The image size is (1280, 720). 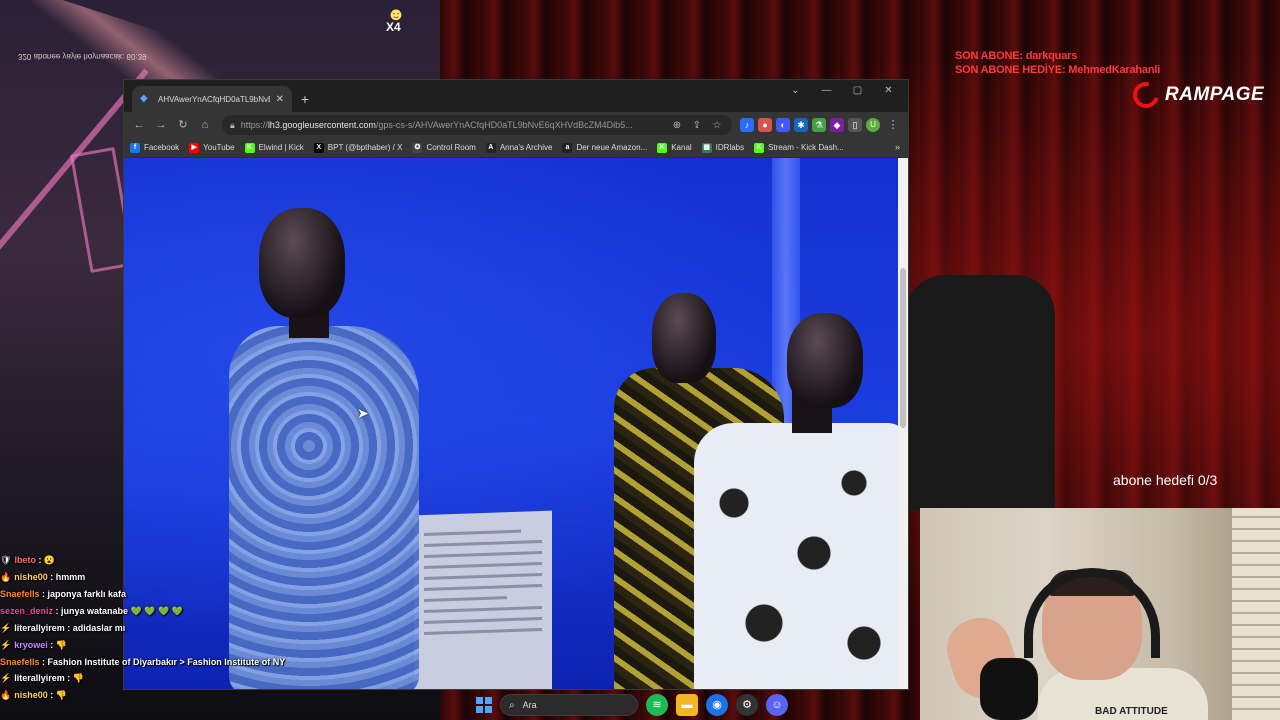 I want to click on discord-icon: ☺, so click(x=777, y=705).